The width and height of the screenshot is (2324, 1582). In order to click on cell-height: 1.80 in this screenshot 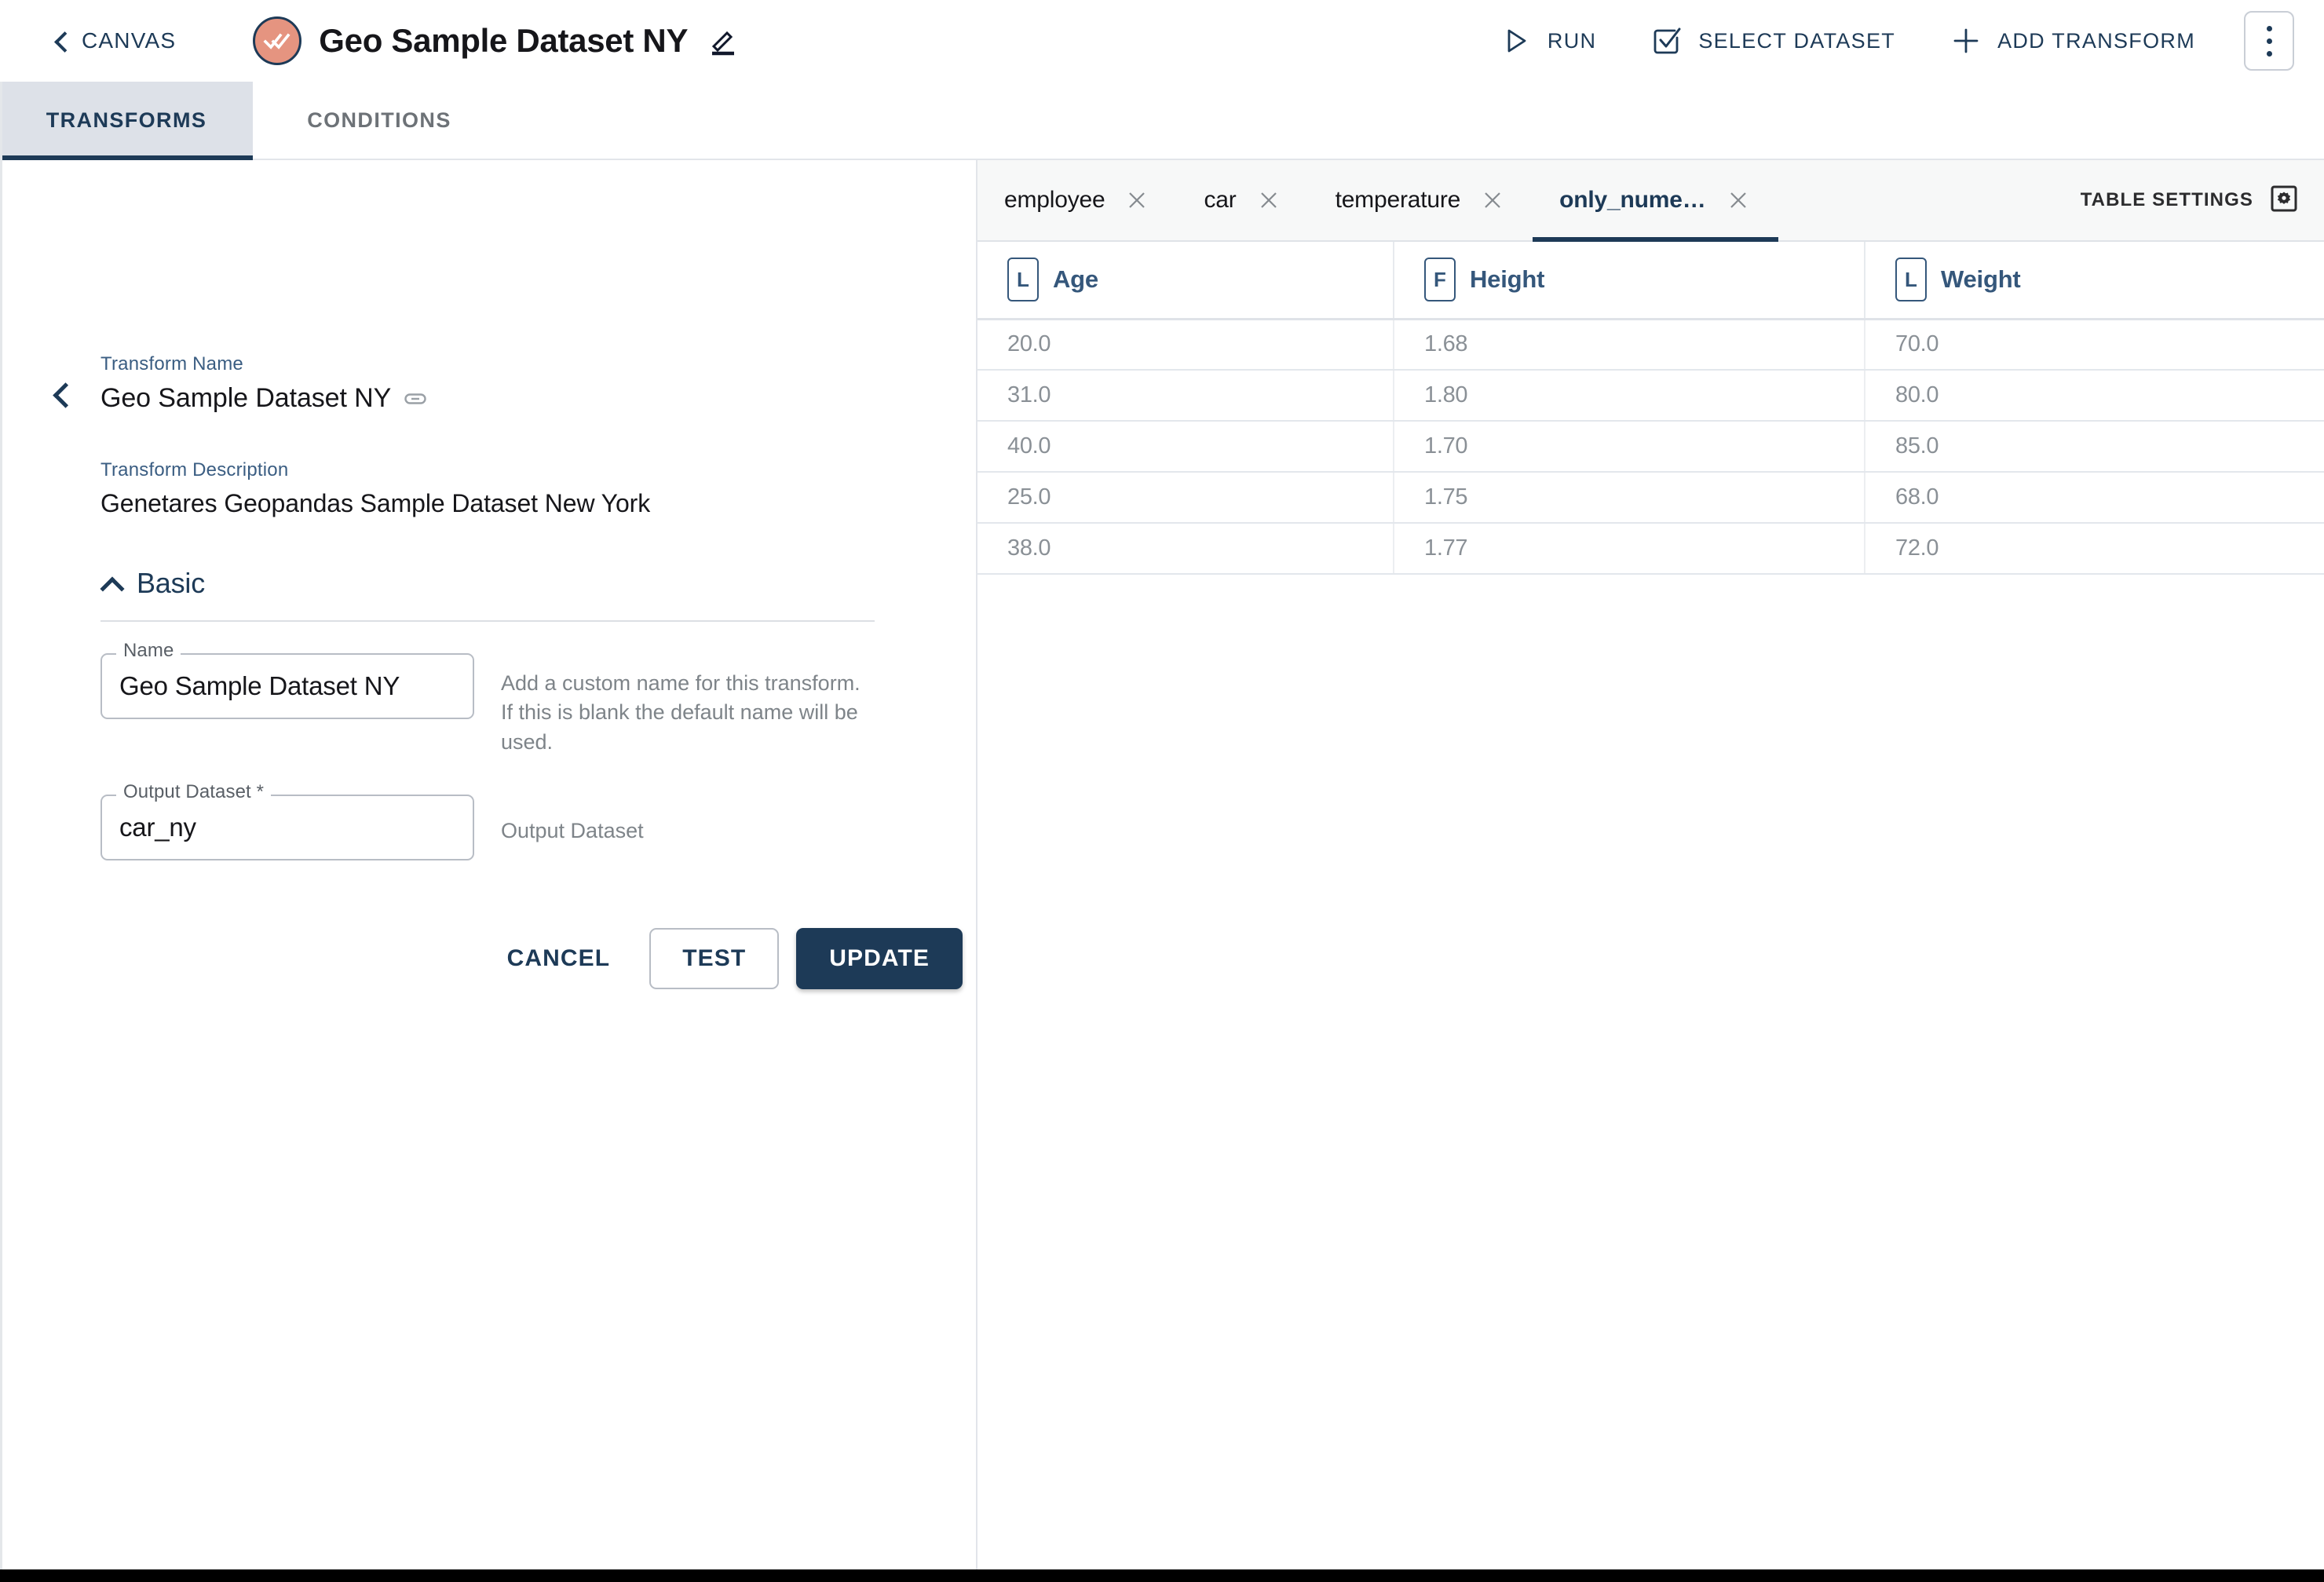, I will do `click(1629, 396)`.